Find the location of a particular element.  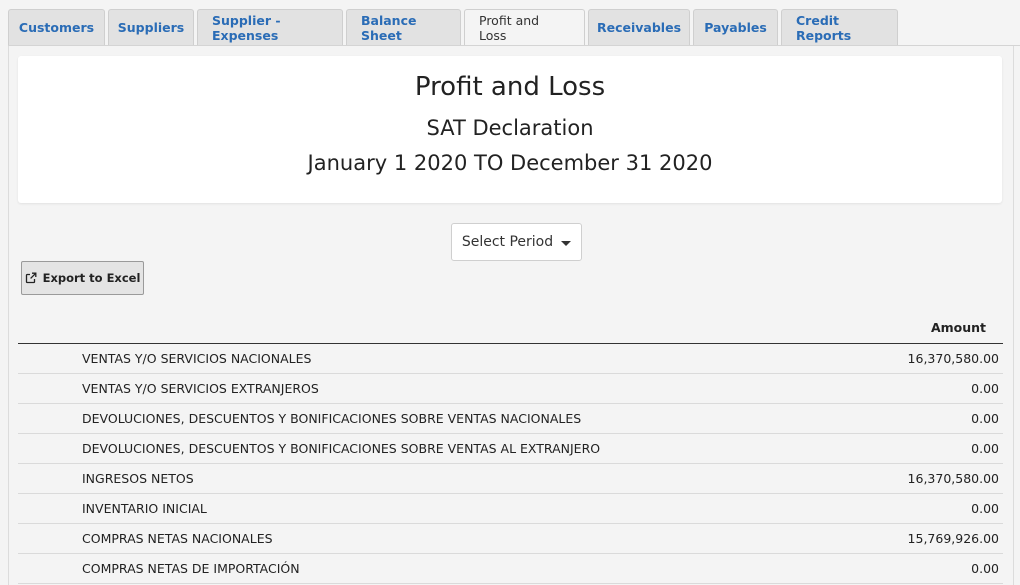

row-label: VENTAS Y/O SERVICIOS NACIONALES is located at coordinates (197, 358).